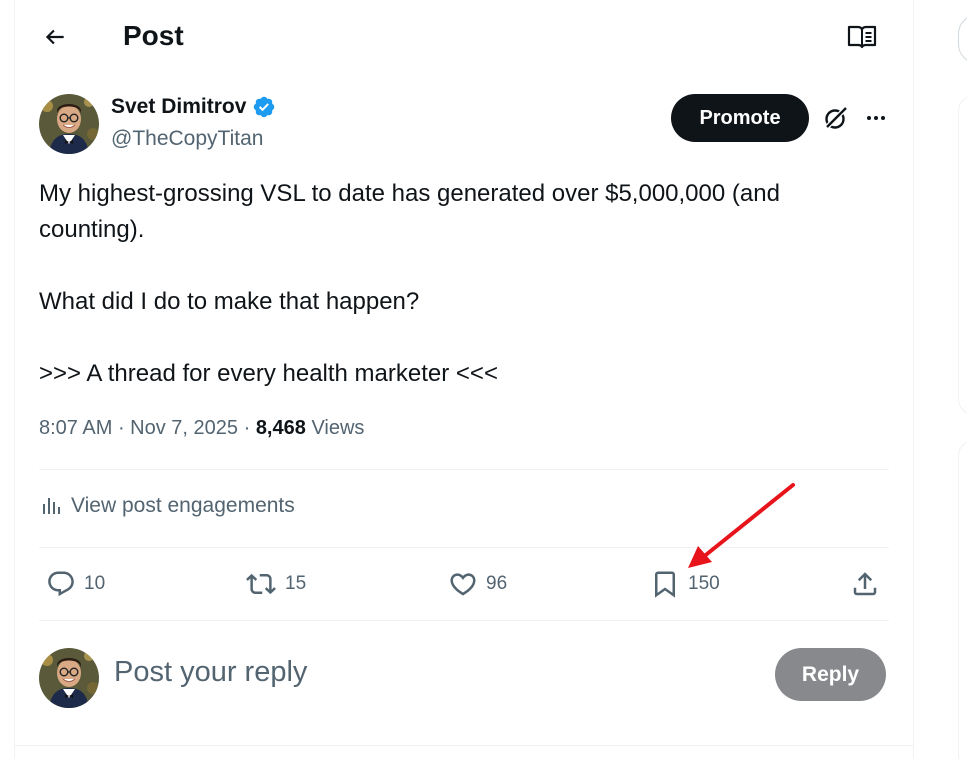 This screenshot has height=759, width=967. I want to click on verified-icon, so click(264, 107).